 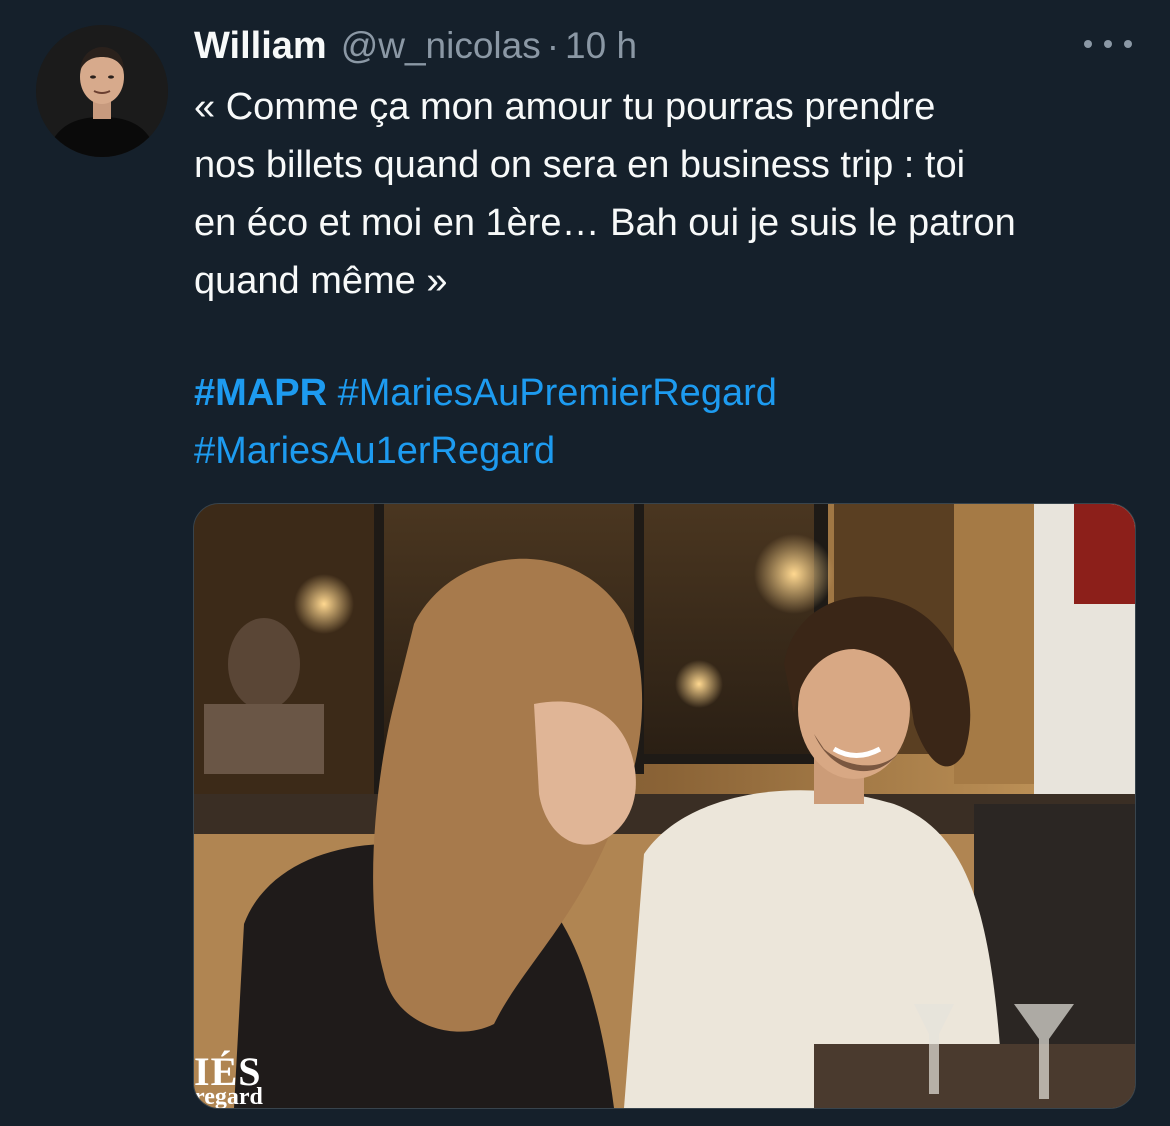 What do you see at coordinates (441, 46) in the screenshot?
I see `handle: @w_nicolas` at bounding box center [441, 46].